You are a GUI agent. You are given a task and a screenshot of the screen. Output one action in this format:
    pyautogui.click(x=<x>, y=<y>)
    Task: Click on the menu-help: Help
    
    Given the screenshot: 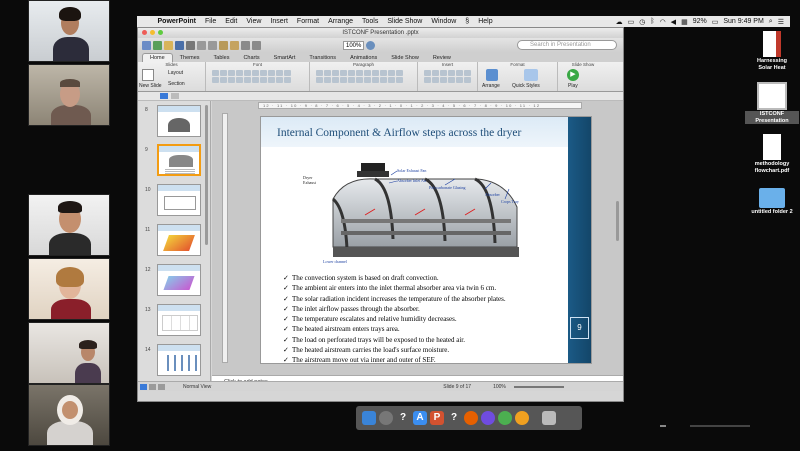 What is the action you would take?
    pyautogui.click(x=485, y=21)
    